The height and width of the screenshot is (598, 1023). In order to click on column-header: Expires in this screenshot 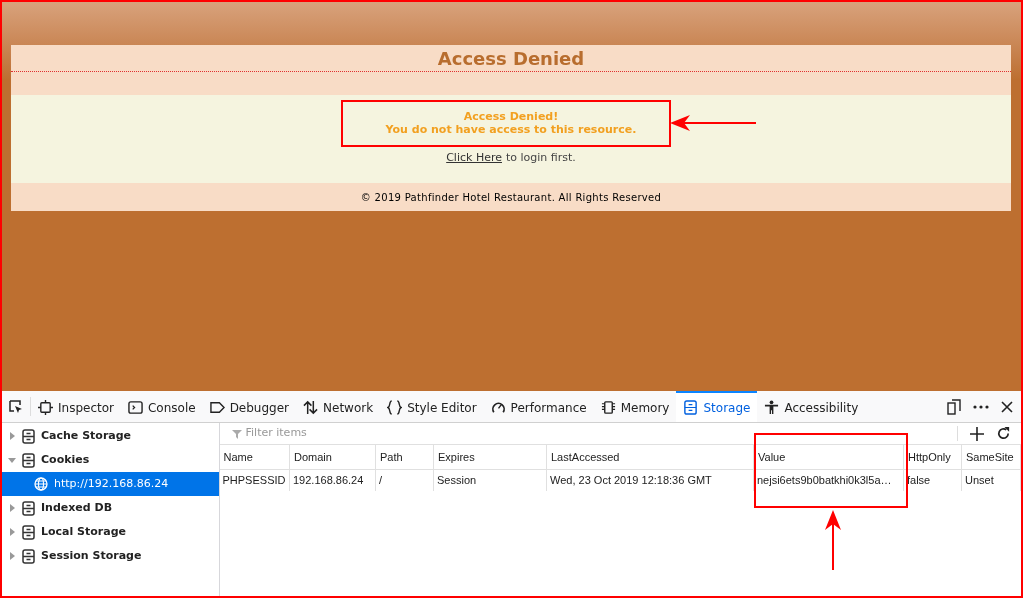, I will do `click(490, 457)`.